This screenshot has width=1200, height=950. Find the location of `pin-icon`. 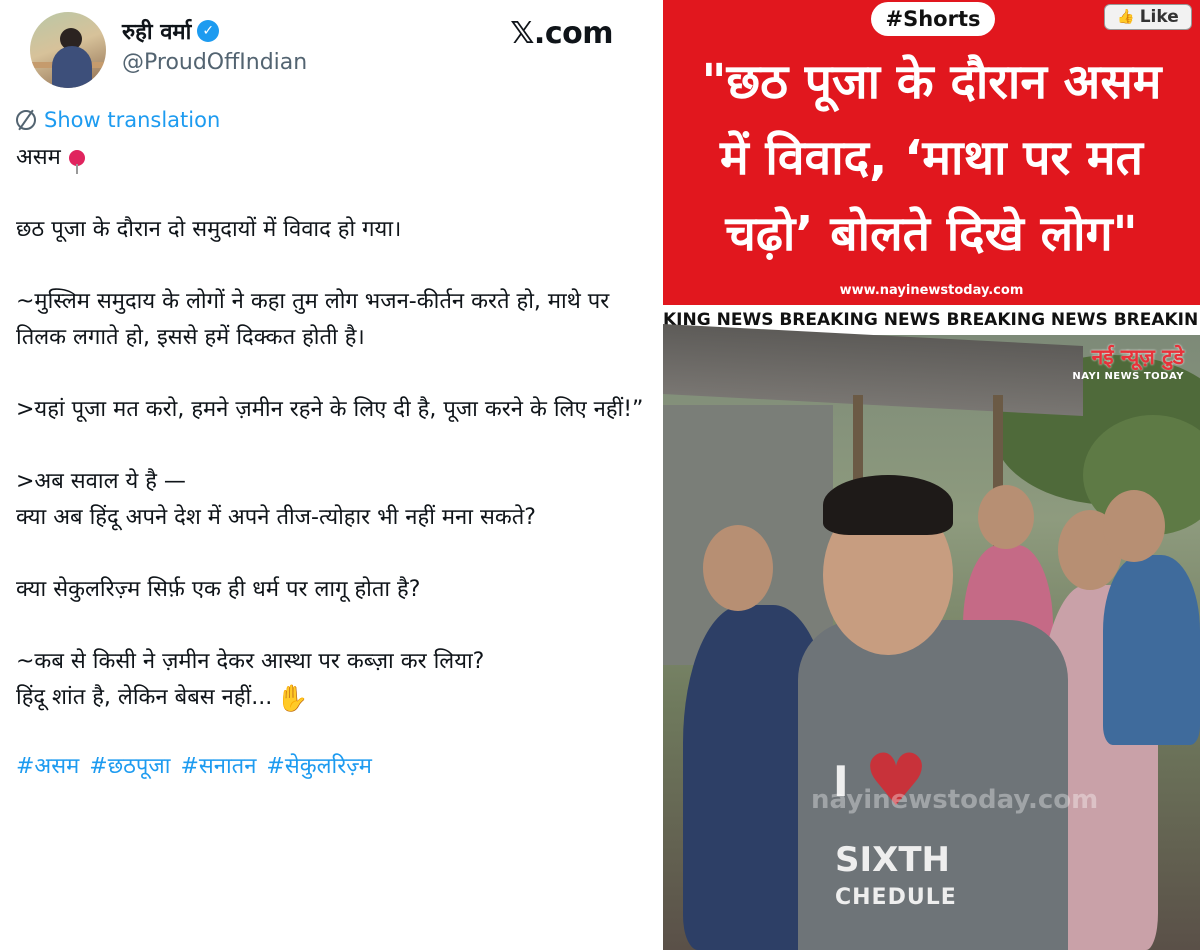

pin-icon is located at coordinates (76, 162).